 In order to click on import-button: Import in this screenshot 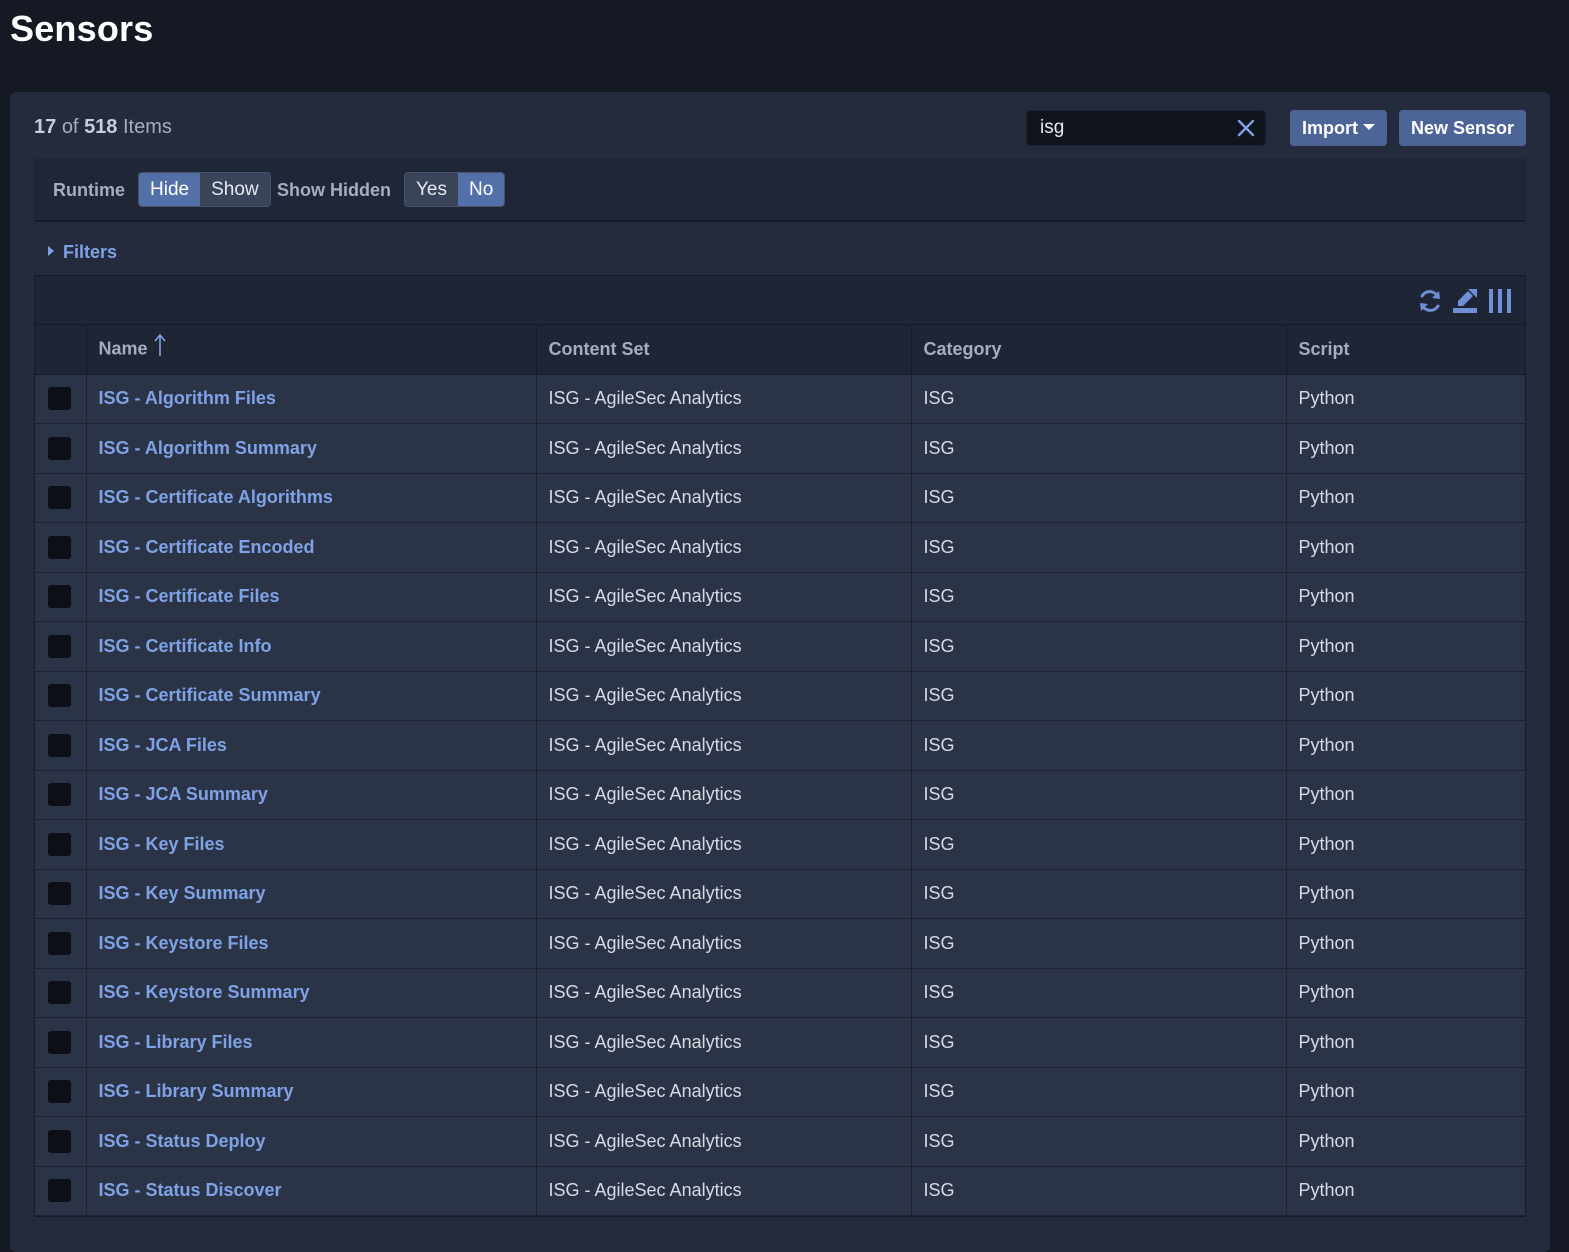, I will do `click(1338, 128)`.